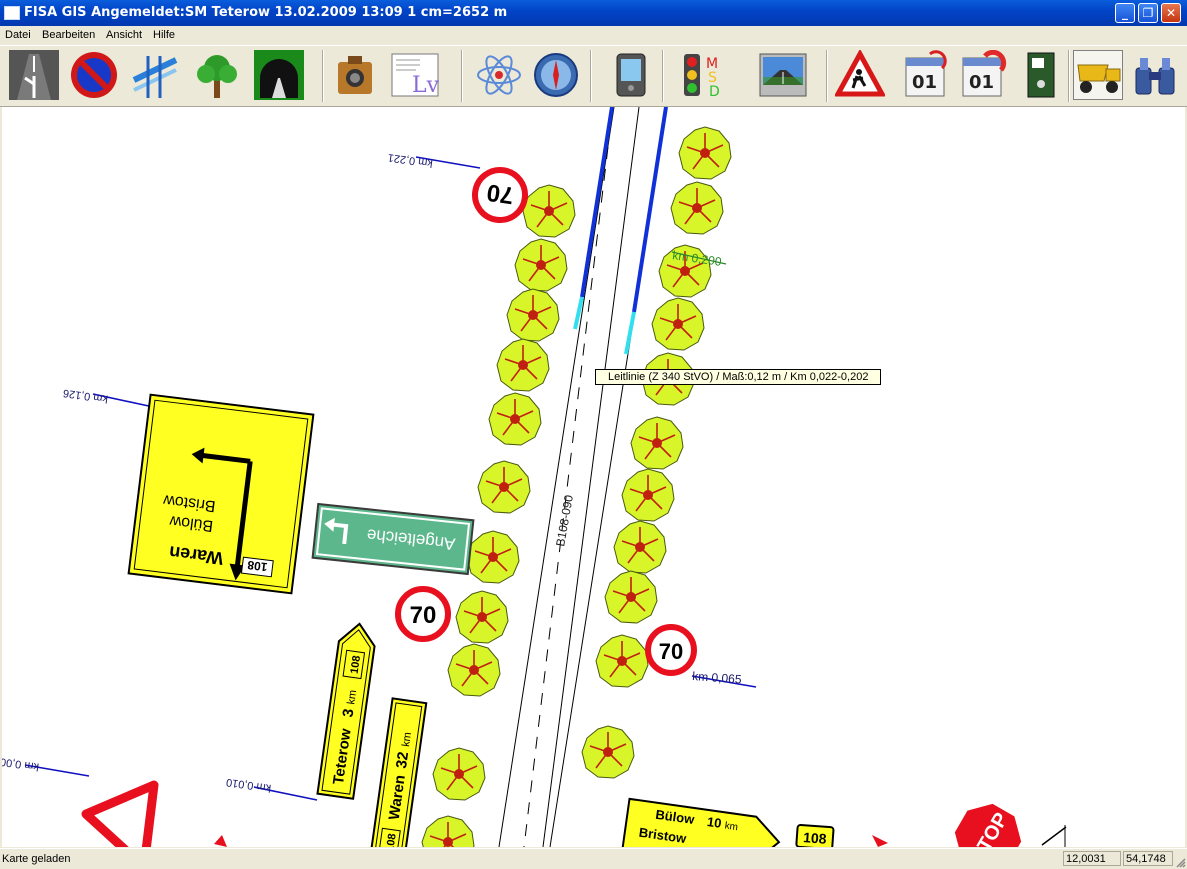 This screenshot has height=869, width=1187. What do you see at coordinates (248, 785) in the screenshot?
I see `km-label-0010: km 0,010` at bounding box center [248, 785].